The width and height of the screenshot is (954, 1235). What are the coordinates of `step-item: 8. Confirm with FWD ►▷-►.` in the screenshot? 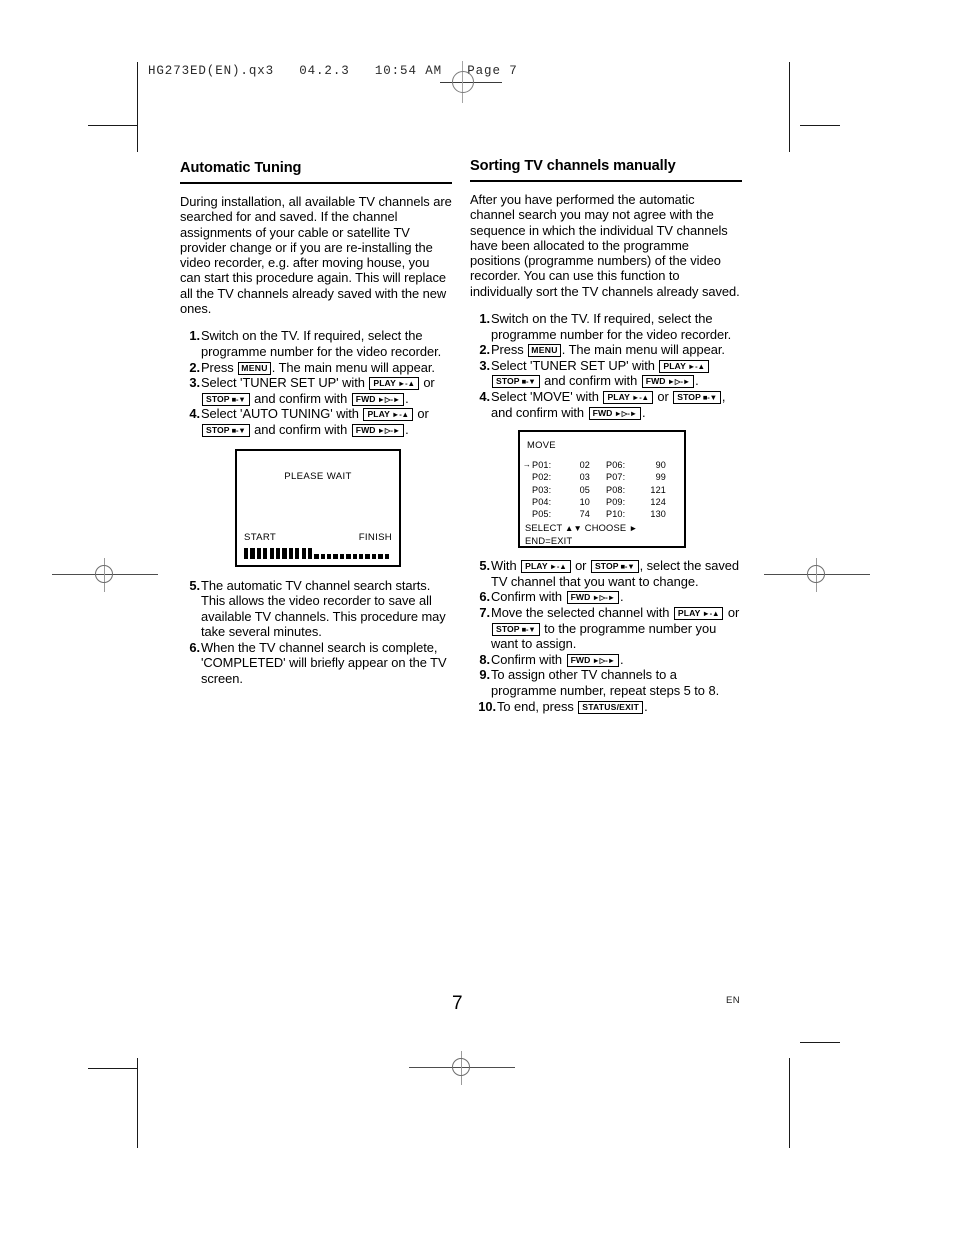 It's located at (606, 660).